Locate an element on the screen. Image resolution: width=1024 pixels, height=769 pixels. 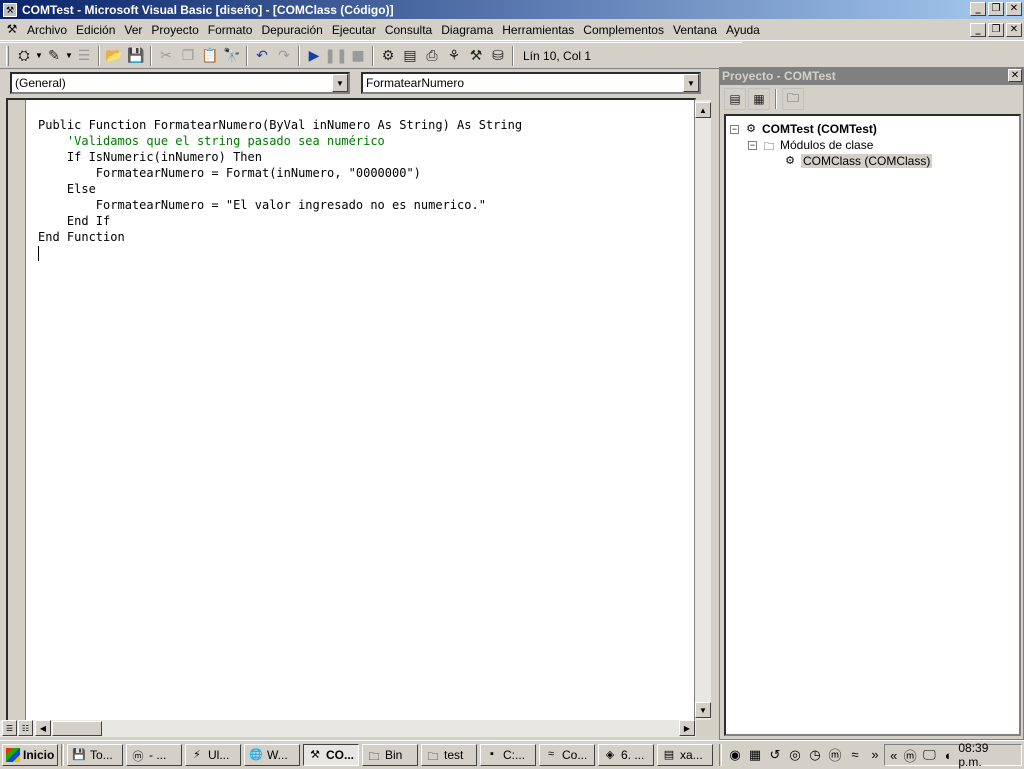
menu-consulta: Consulta is located at coordinates (410, 30).